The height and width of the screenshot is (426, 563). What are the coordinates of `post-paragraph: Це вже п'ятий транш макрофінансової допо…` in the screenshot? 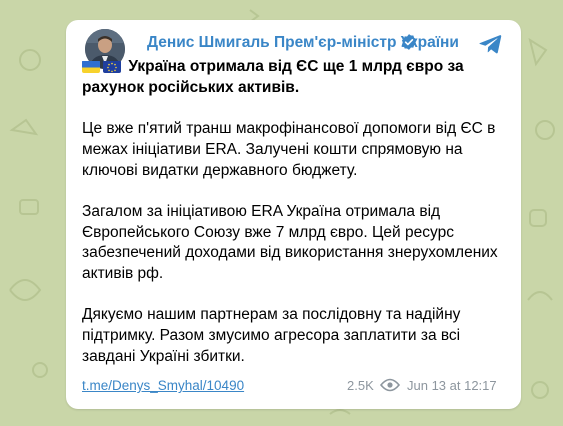 It's located at (289, 149).